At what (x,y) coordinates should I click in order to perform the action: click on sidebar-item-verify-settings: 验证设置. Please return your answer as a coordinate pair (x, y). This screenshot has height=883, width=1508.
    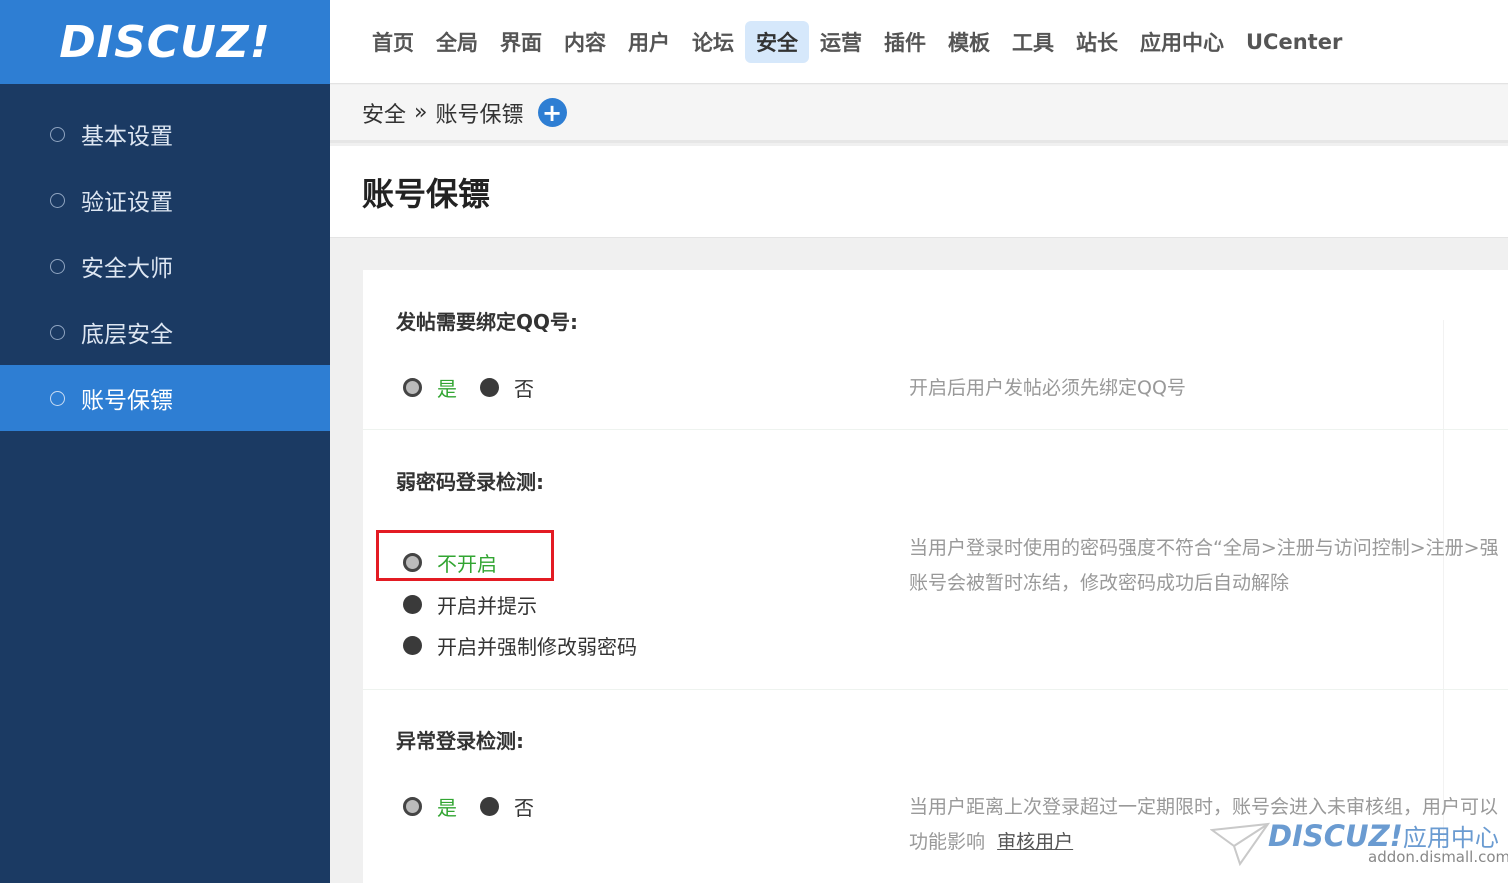
    Looking at the image, I should click on (165, 200).